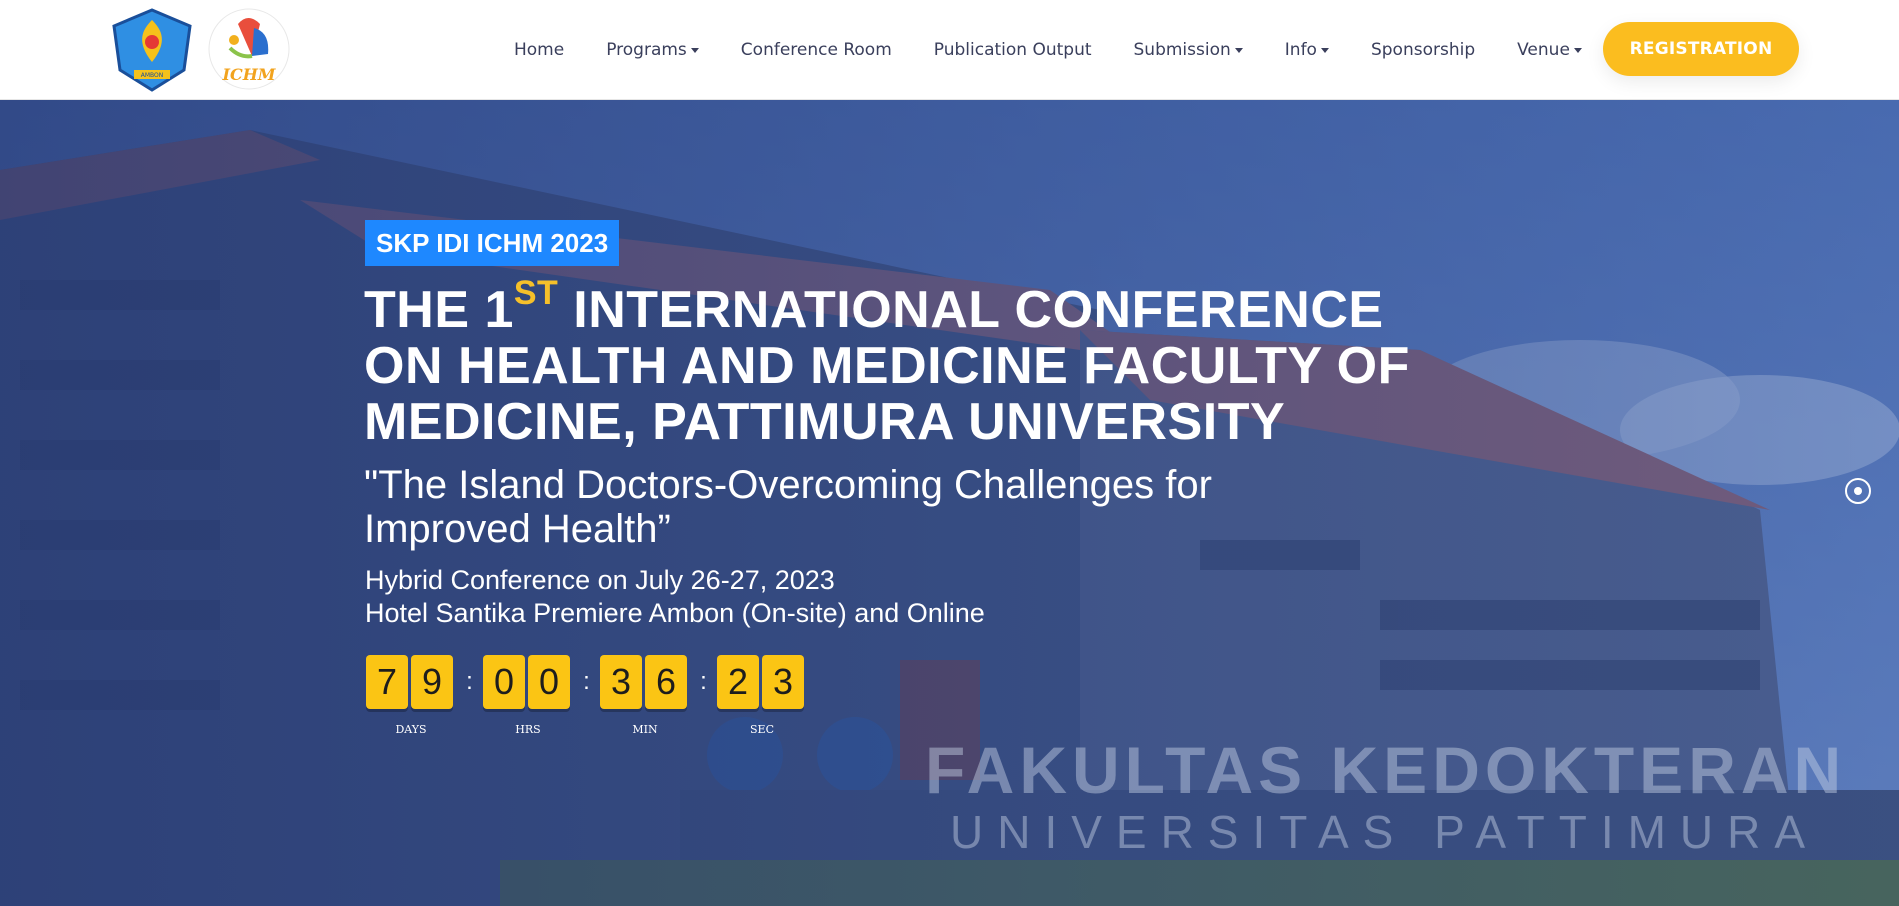 Image resolution: width=1899 pixels, height=906 pixels. What do you see at coordinates (492, 243) in the screenshot?
I see `event-tag-badge: SKP IDI ICHM 2023` at bounding box center [492, 243].